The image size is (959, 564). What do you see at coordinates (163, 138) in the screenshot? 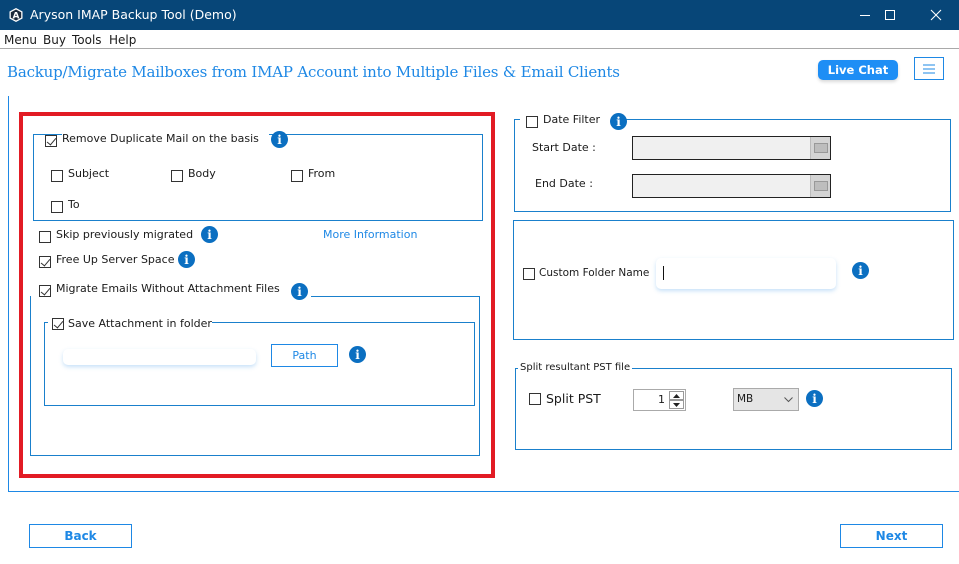
I see `remove-duplicate-label: Remove Duplicate Mail on the basis` at bounding box center [163, 138].